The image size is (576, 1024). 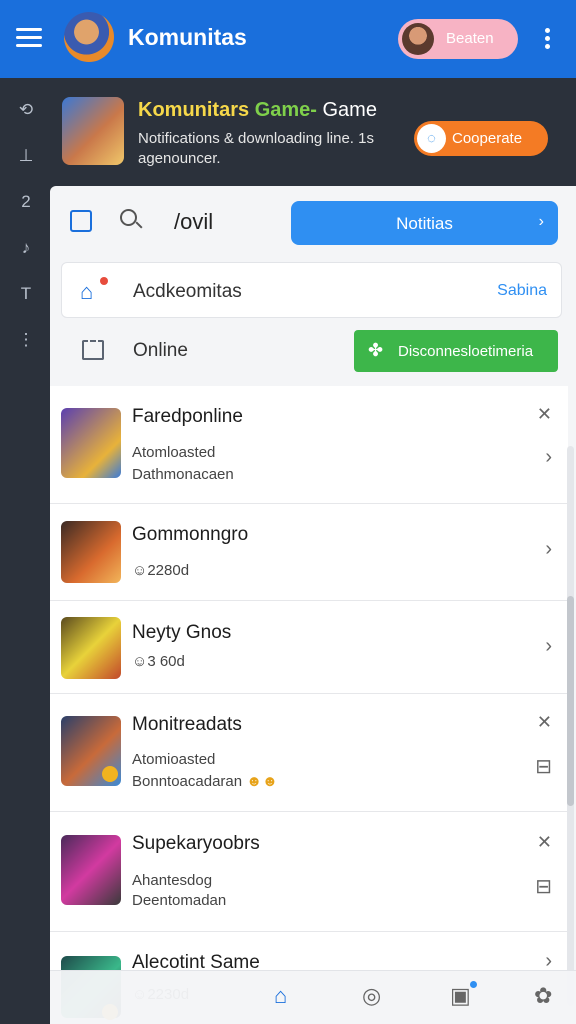 I want to click on community-row: ⌂ Acdkeomitas Sabina, so click(x=311, y=290).